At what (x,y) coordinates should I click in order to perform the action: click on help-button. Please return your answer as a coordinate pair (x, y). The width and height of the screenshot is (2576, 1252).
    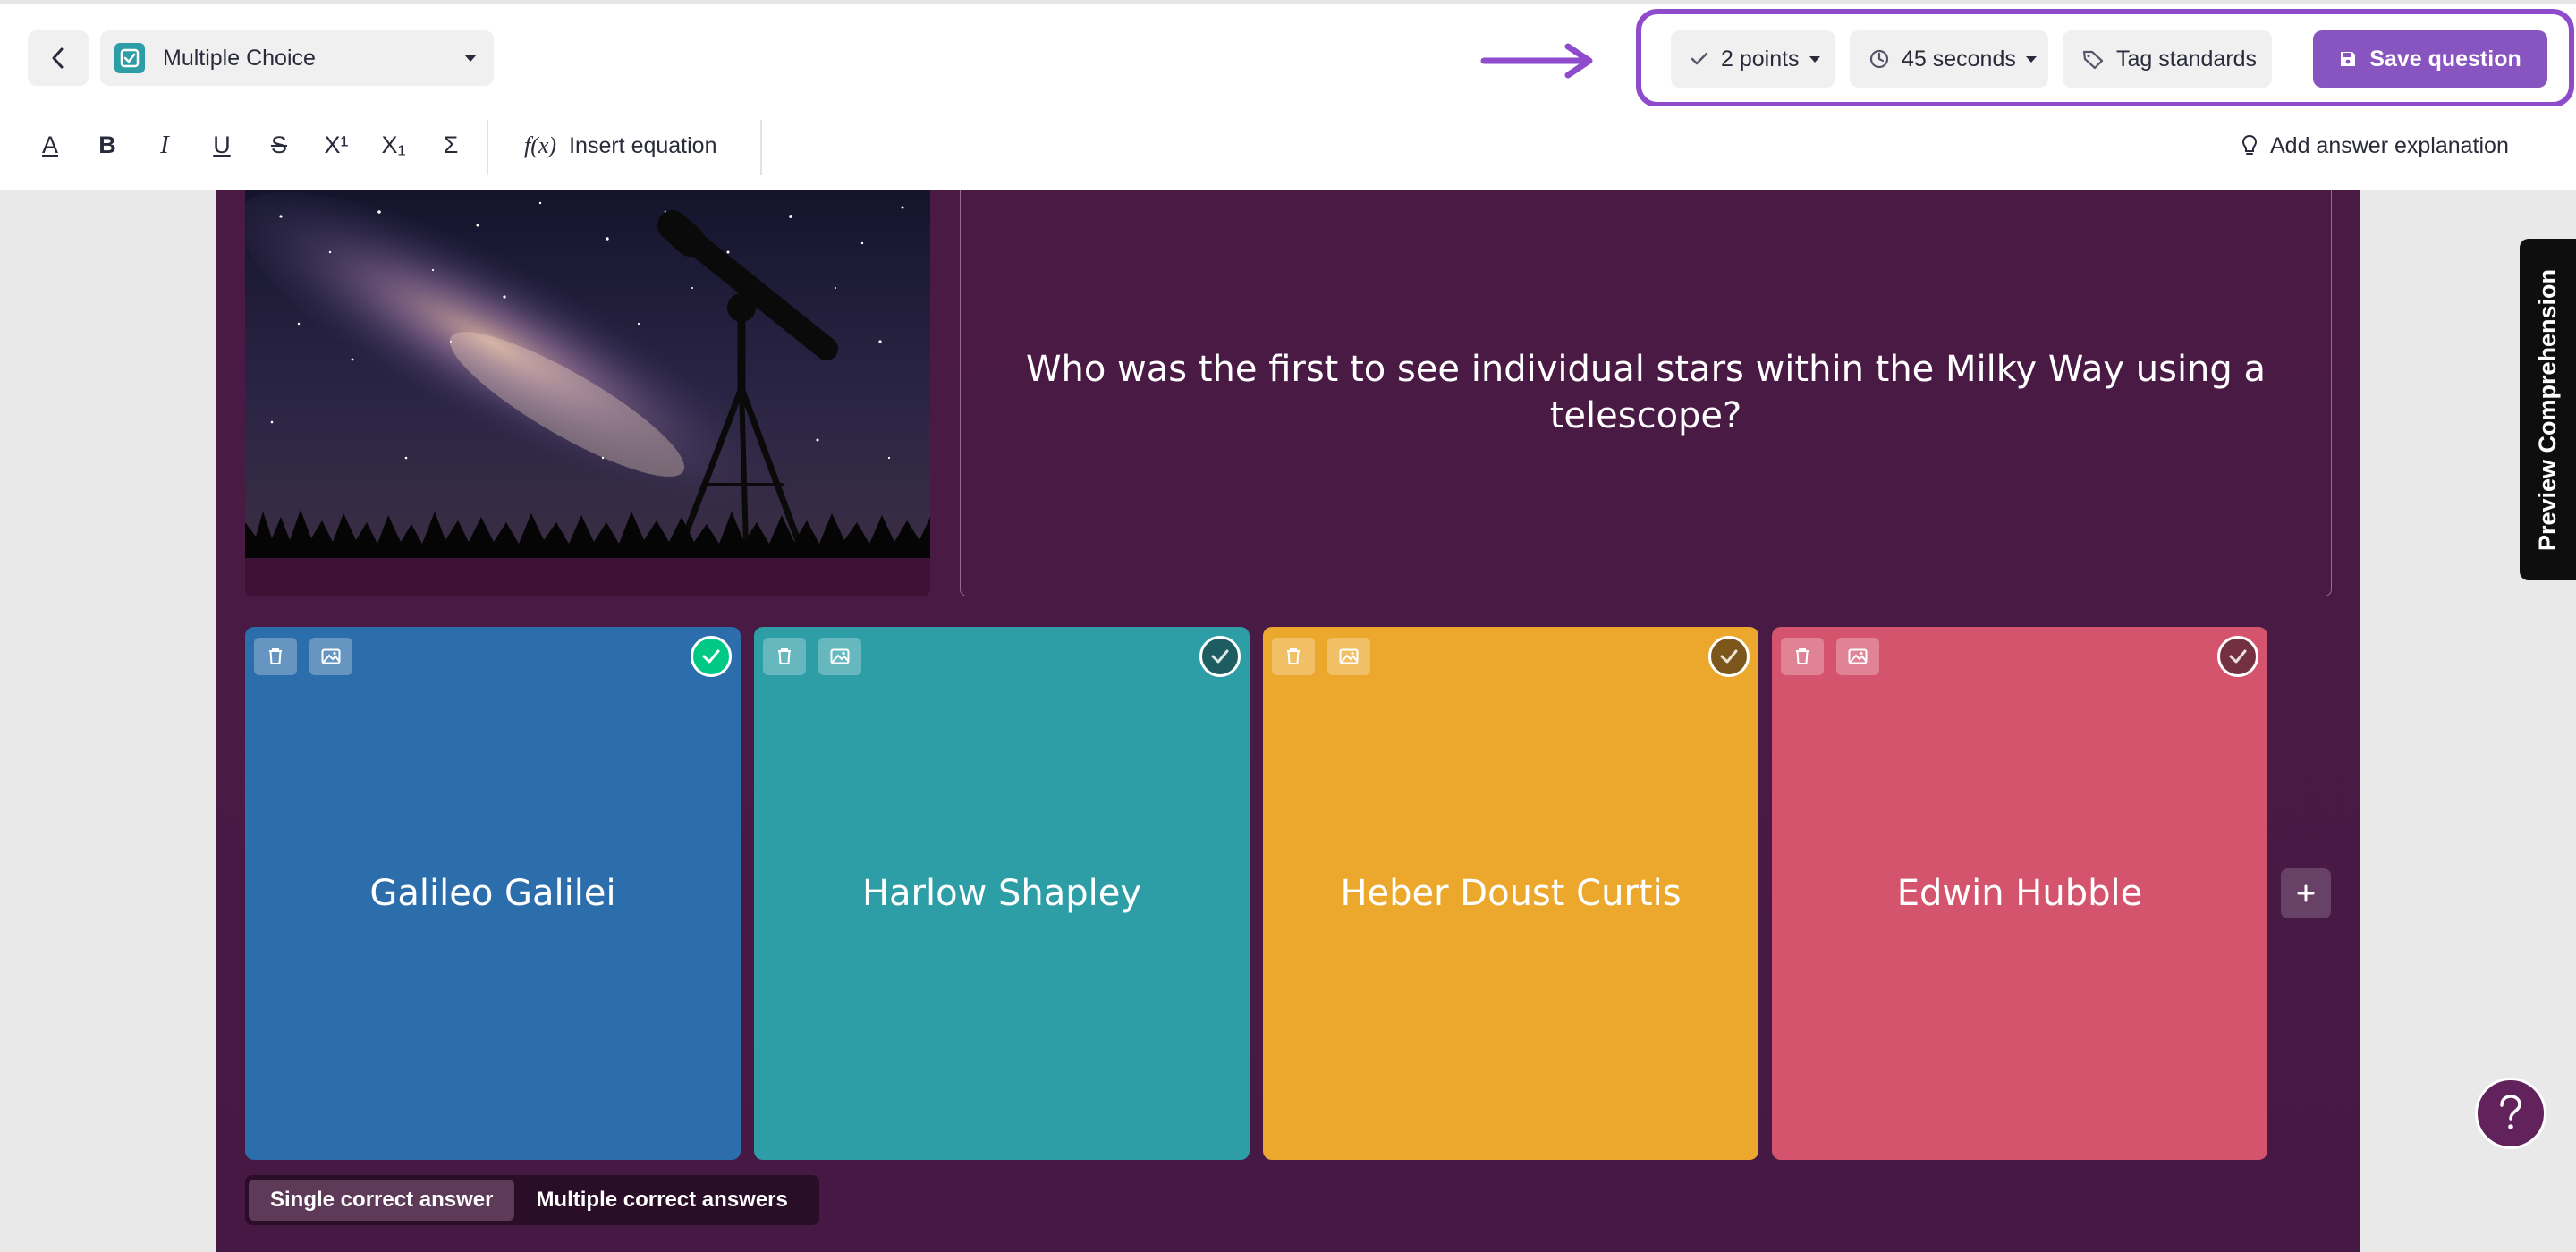
    Looking at the image, I should click on (2510, 1113).